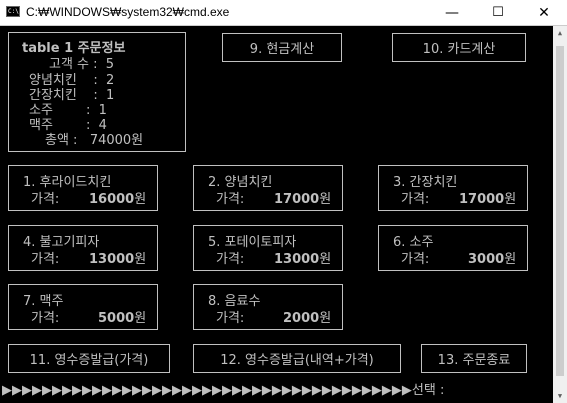 This screenshot has width=567, height=403. I want to click on end-order-button: 13. 주문종료, so click(474, 358).